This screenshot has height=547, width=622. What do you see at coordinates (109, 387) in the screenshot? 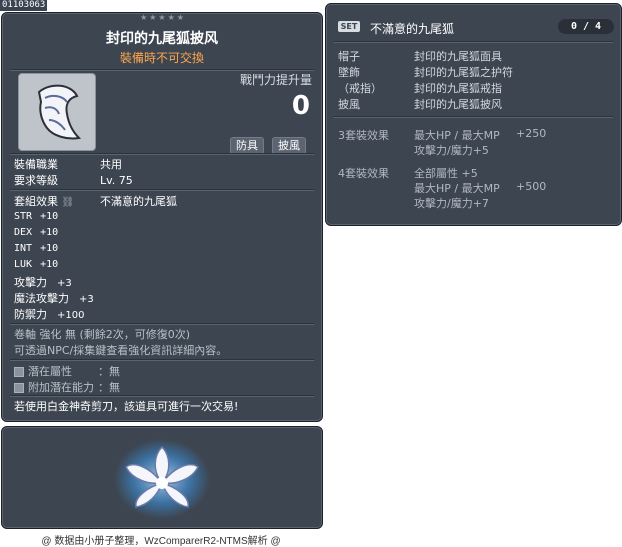
I see `bonus-potential-value: ：無` at bounding box center [109, 387].